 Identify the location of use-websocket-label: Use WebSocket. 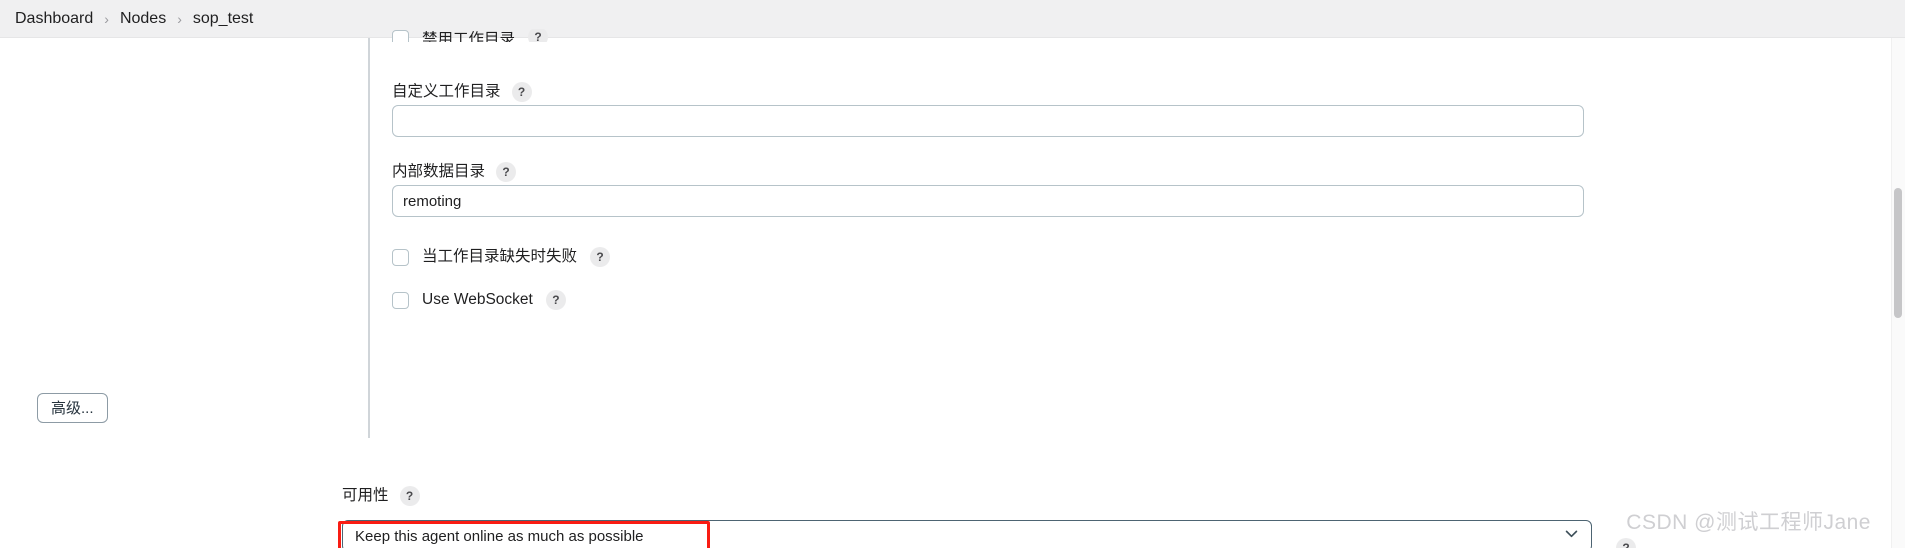
(477, 300).